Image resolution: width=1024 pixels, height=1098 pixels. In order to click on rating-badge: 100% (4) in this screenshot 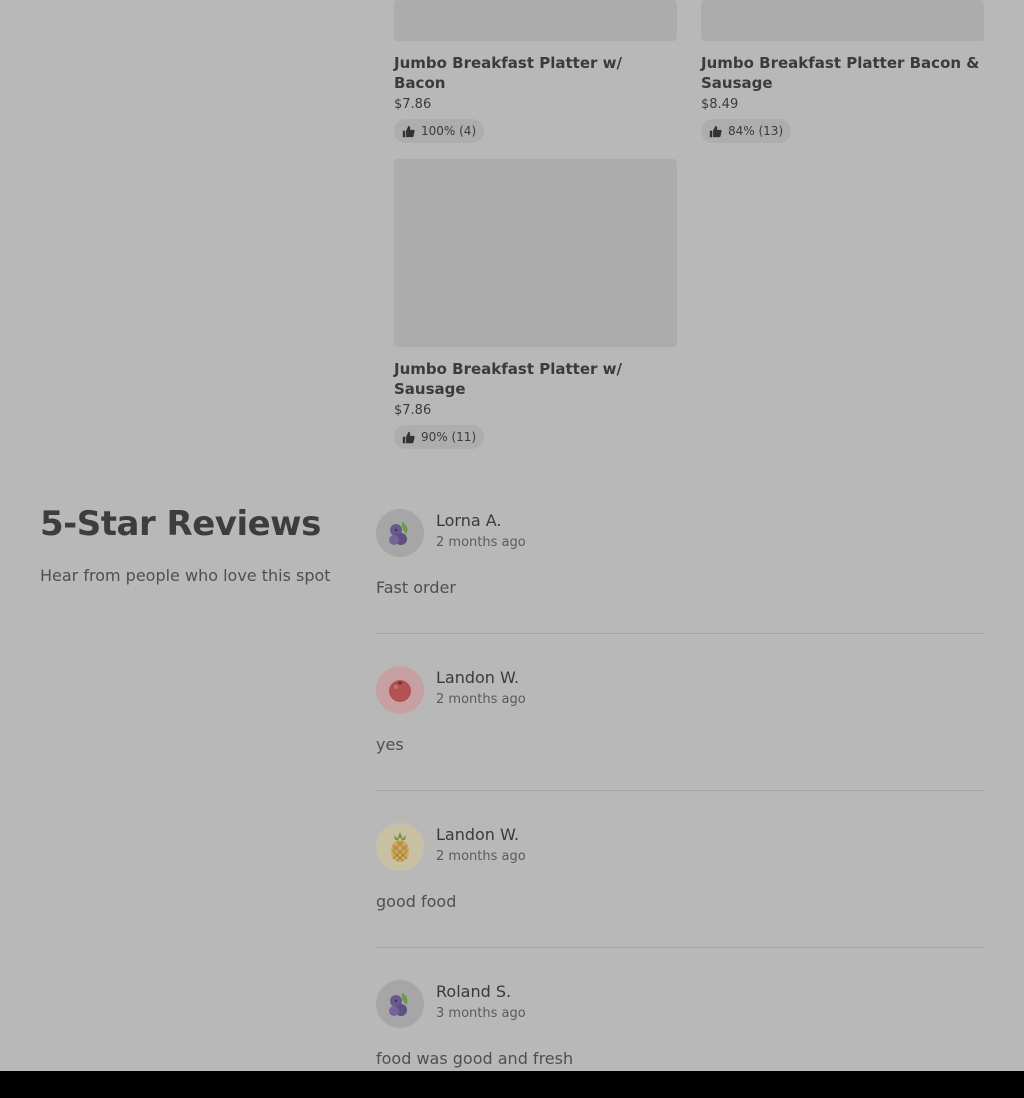, I will do `click(439, 131)`.